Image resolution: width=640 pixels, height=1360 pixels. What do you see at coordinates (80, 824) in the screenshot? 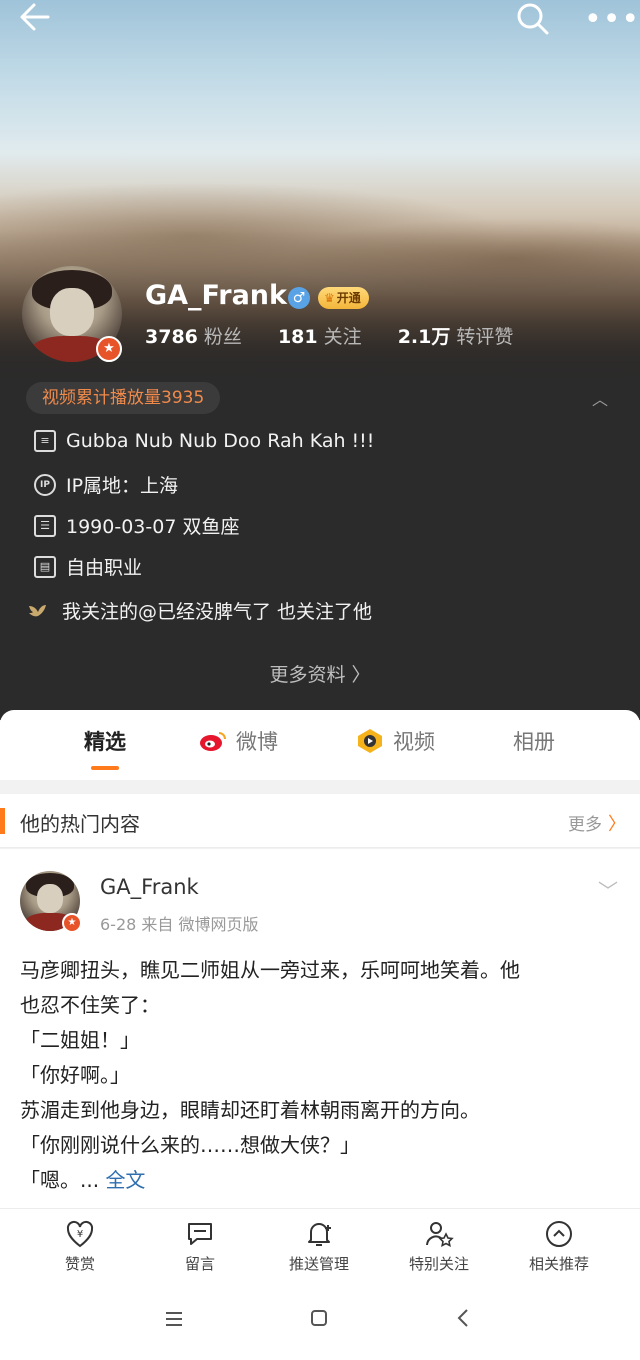
I see `hot-content-title: 他的热门内容` at bounding box center [80, 824].